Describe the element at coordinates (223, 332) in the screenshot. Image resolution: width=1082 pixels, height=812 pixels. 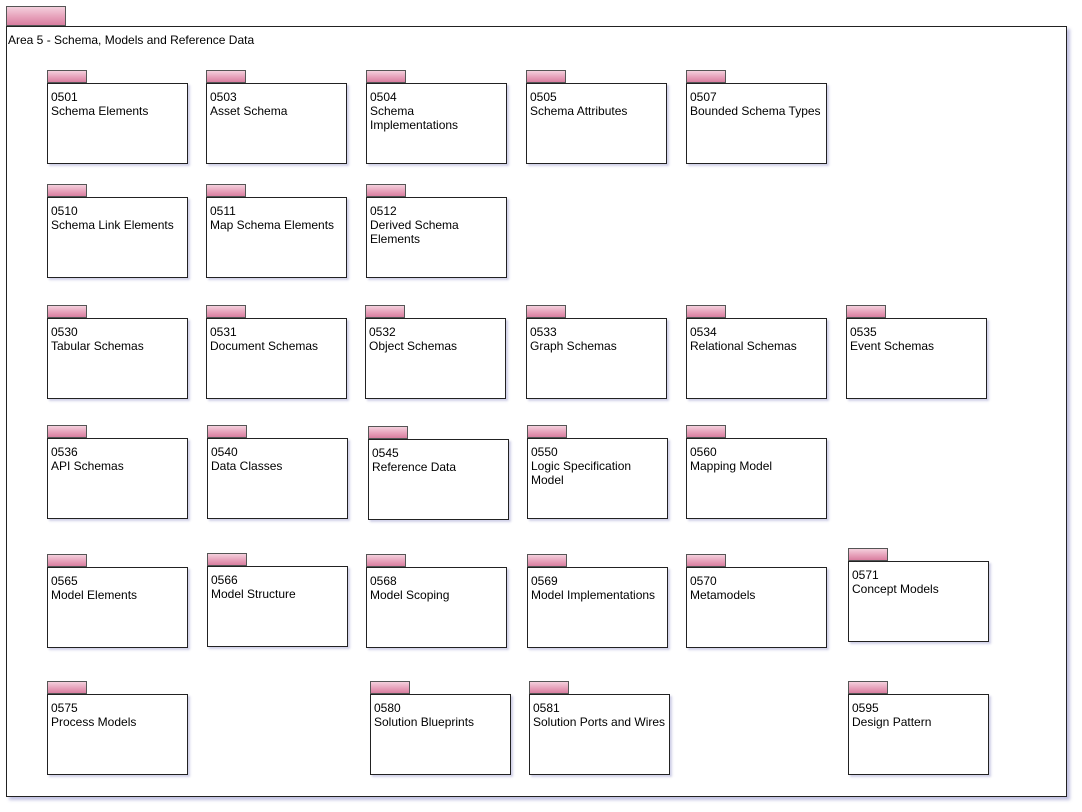
I see `package-id: 0531` at that location.